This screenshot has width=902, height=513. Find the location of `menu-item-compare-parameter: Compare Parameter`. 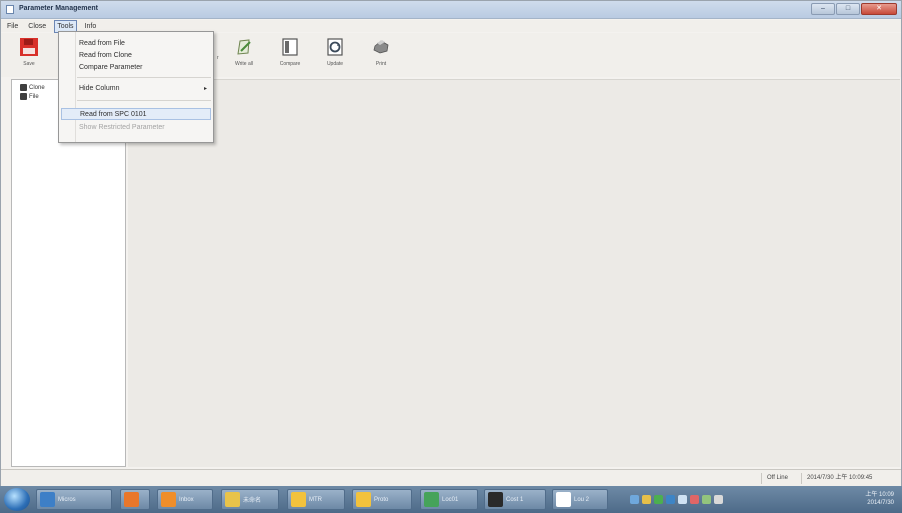

menu-item-compare-parameter: Compare Parameter is located at coordinates (144, 68).